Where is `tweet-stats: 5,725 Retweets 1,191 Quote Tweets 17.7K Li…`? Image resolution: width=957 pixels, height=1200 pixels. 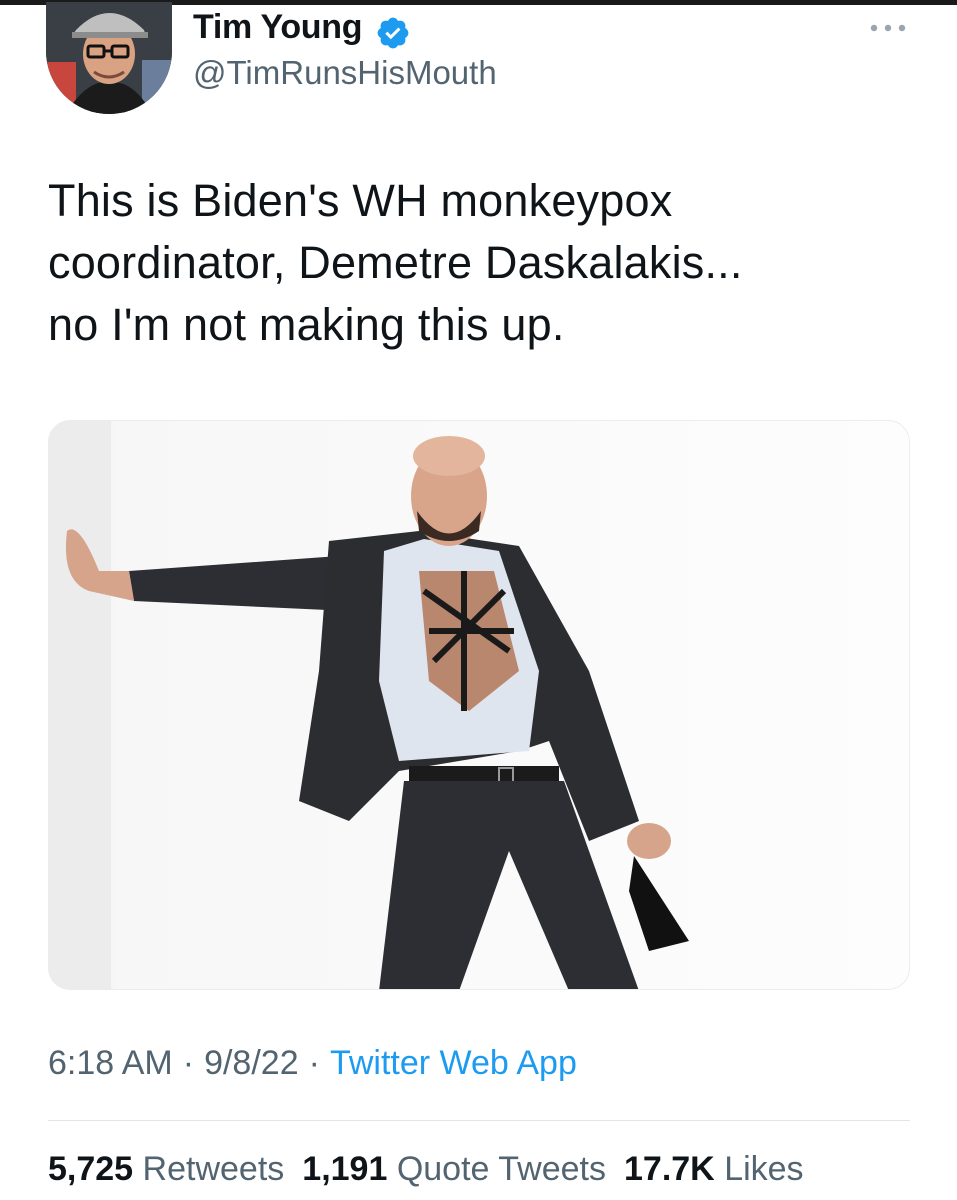 tweet-stats: 5,725 Retweets 1,191 Quote Tweets 17.7K Li… is located at coordinates (426, 1169).